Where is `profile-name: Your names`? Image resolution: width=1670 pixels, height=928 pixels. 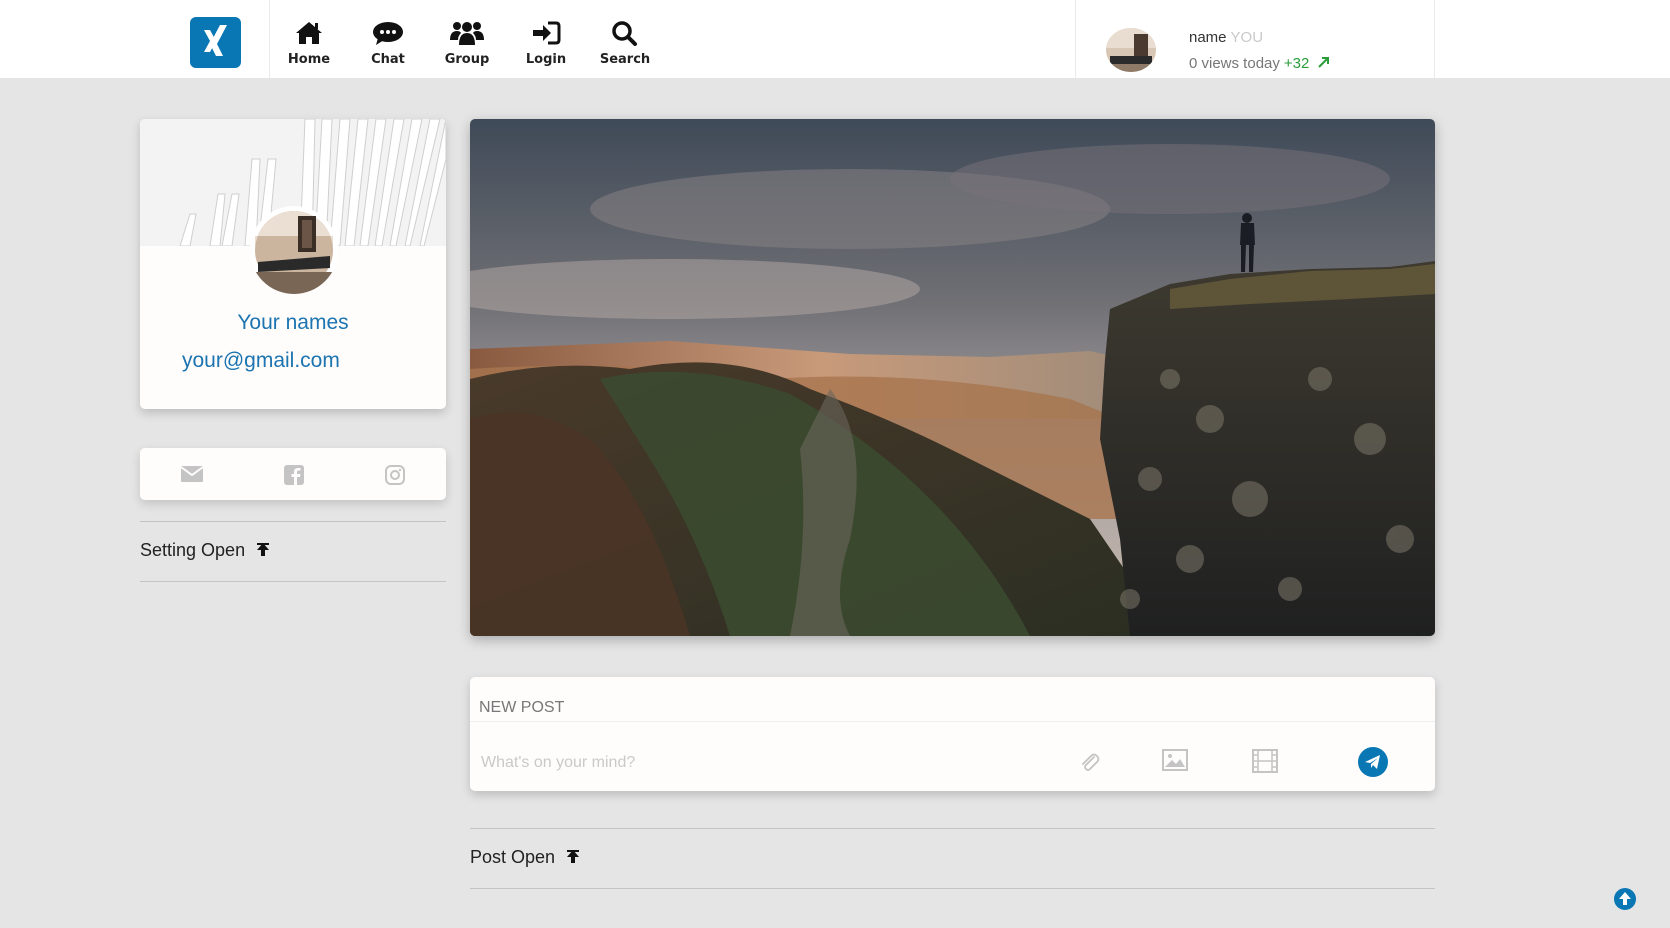 profile-name: Your names is located at coordinates (293, 323).